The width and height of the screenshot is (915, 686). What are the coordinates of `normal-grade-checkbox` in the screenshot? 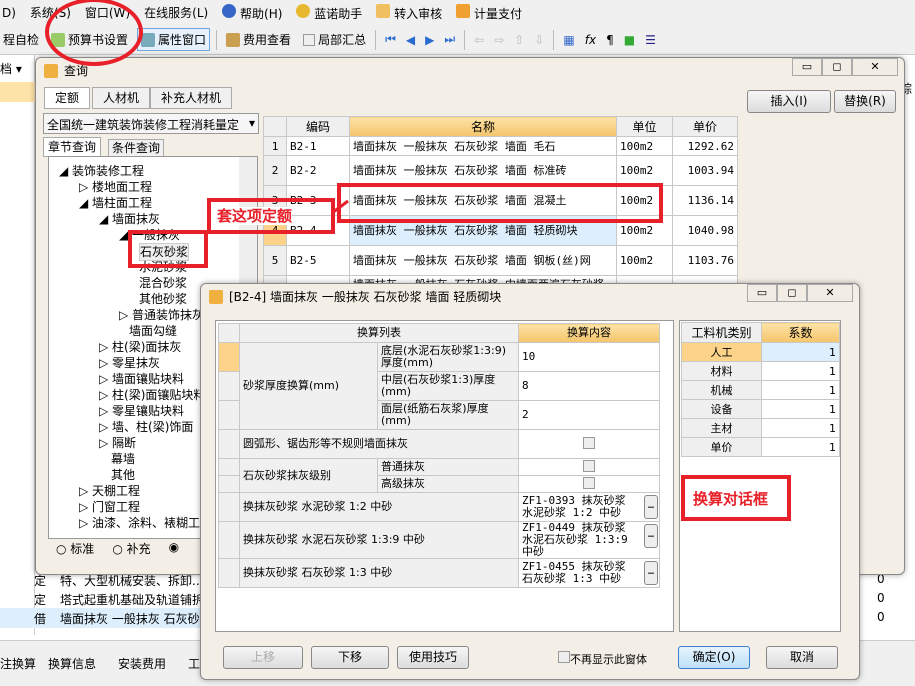 It's located at (589, 465).